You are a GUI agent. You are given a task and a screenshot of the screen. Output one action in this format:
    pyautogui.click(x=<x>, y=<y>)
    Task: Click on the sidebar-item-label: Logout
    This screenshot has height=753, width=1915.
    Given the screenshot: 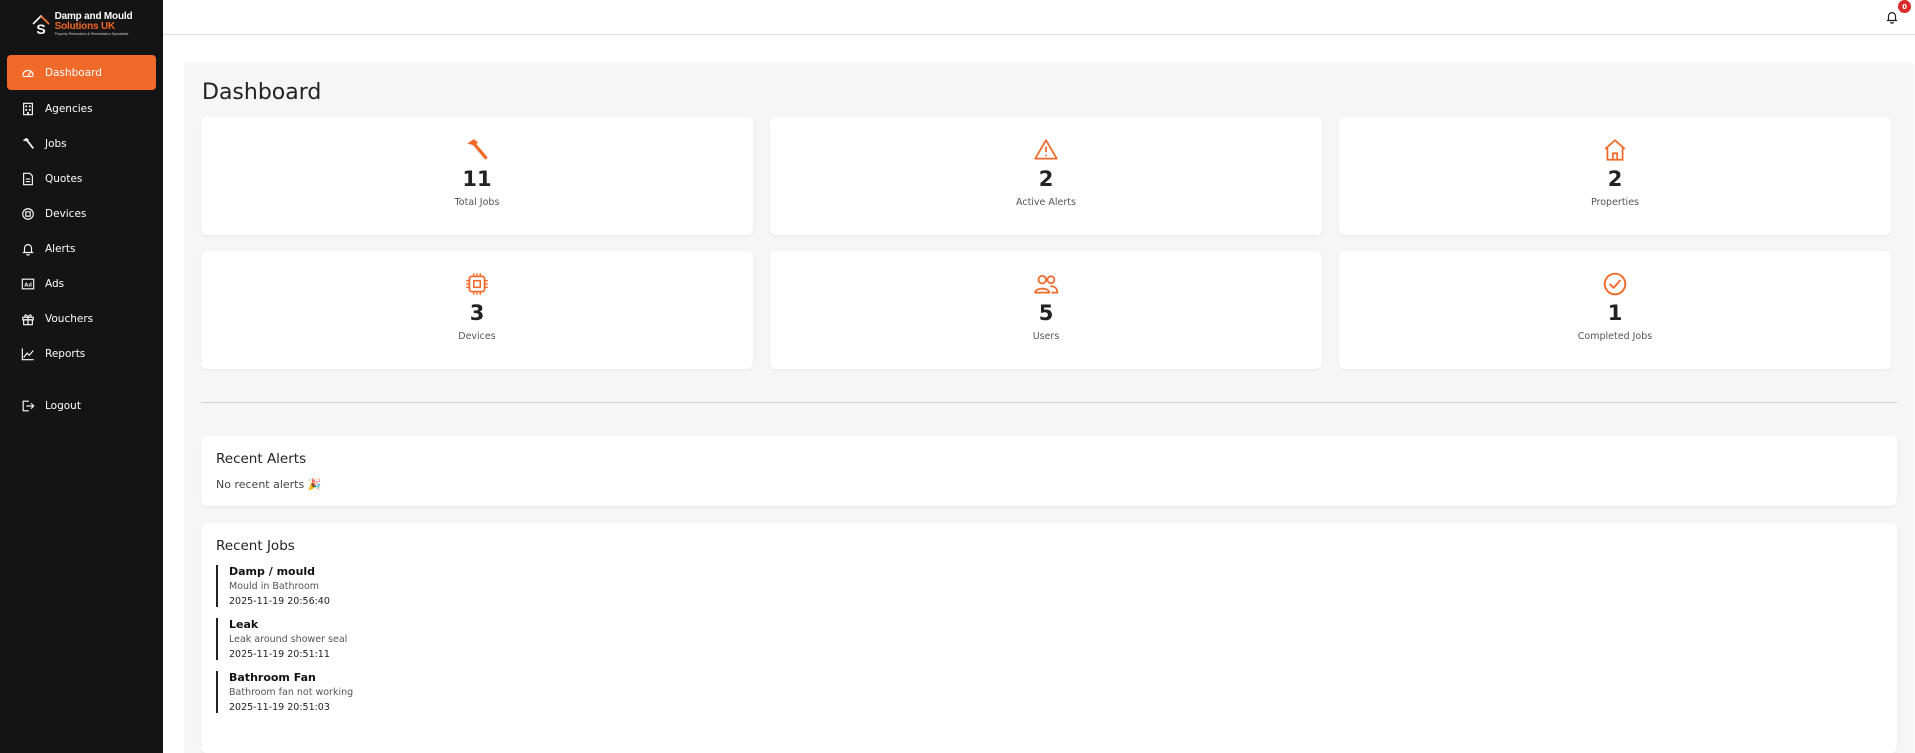 What is the action you would take?
    pyautogui.click(x=63, y=405)
    